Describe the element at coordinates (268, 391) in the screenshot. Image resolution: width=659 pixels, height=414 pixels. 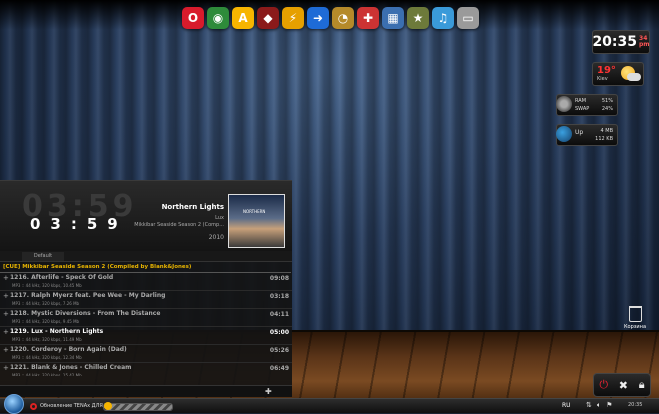
I see `add-icon: ✚` at that location.